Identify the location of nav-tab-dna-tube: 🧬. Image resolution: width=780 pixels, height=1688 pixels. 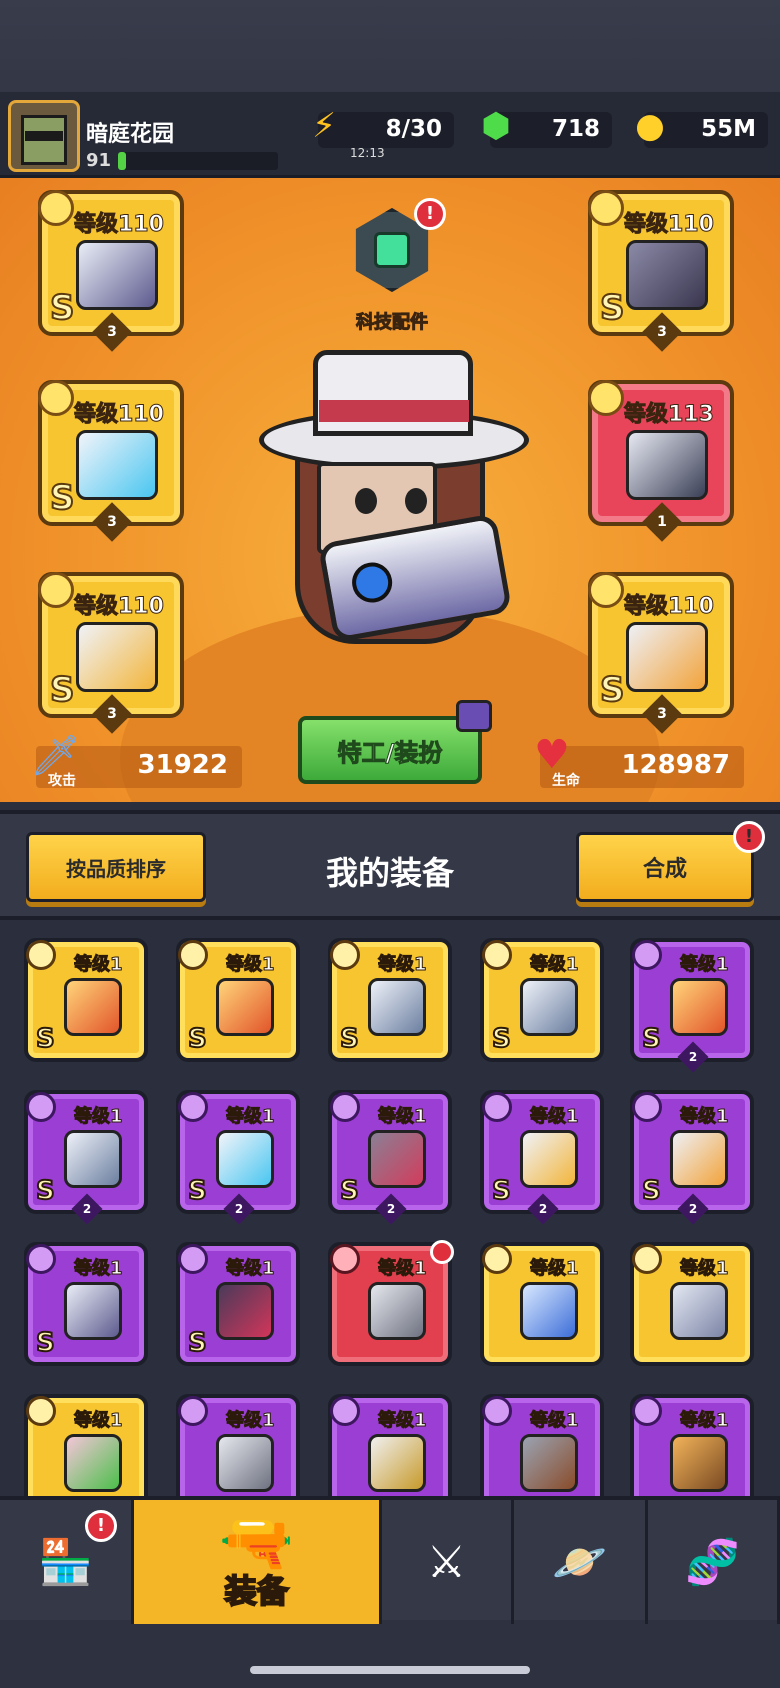
(714, 1562).